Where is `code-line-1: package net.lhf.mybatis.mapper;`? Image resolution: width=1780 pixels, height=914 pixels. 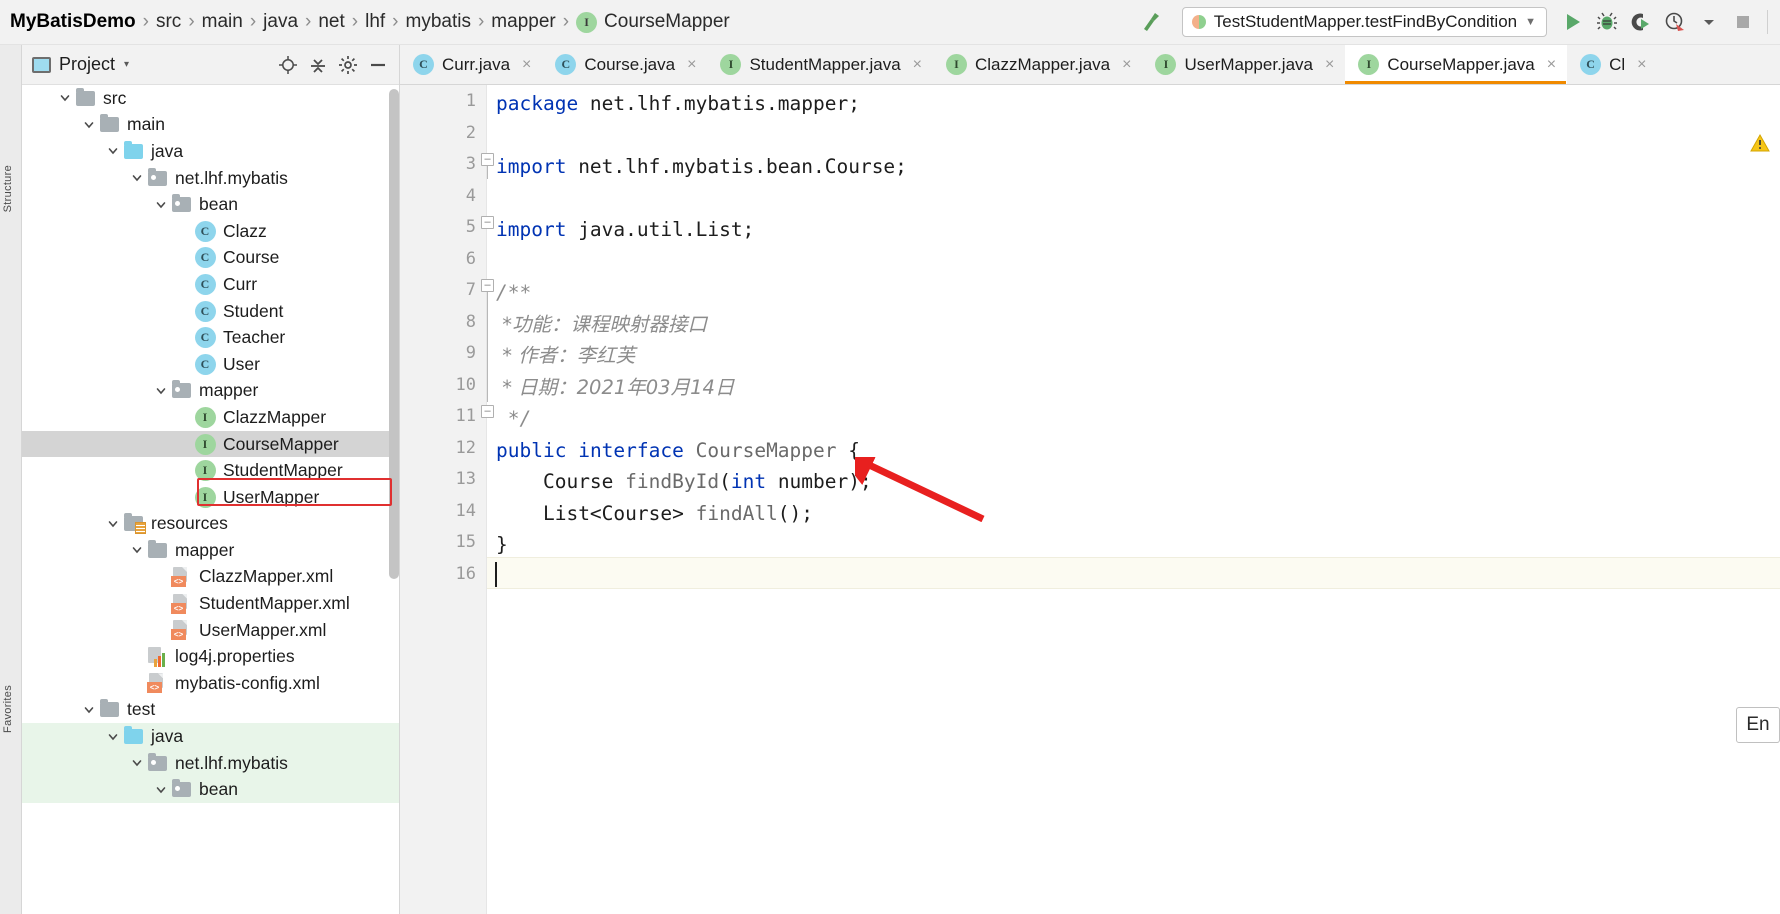
code-line-1: package net.lhf.mybatis.mapper; is located at coordinates (678, 104).